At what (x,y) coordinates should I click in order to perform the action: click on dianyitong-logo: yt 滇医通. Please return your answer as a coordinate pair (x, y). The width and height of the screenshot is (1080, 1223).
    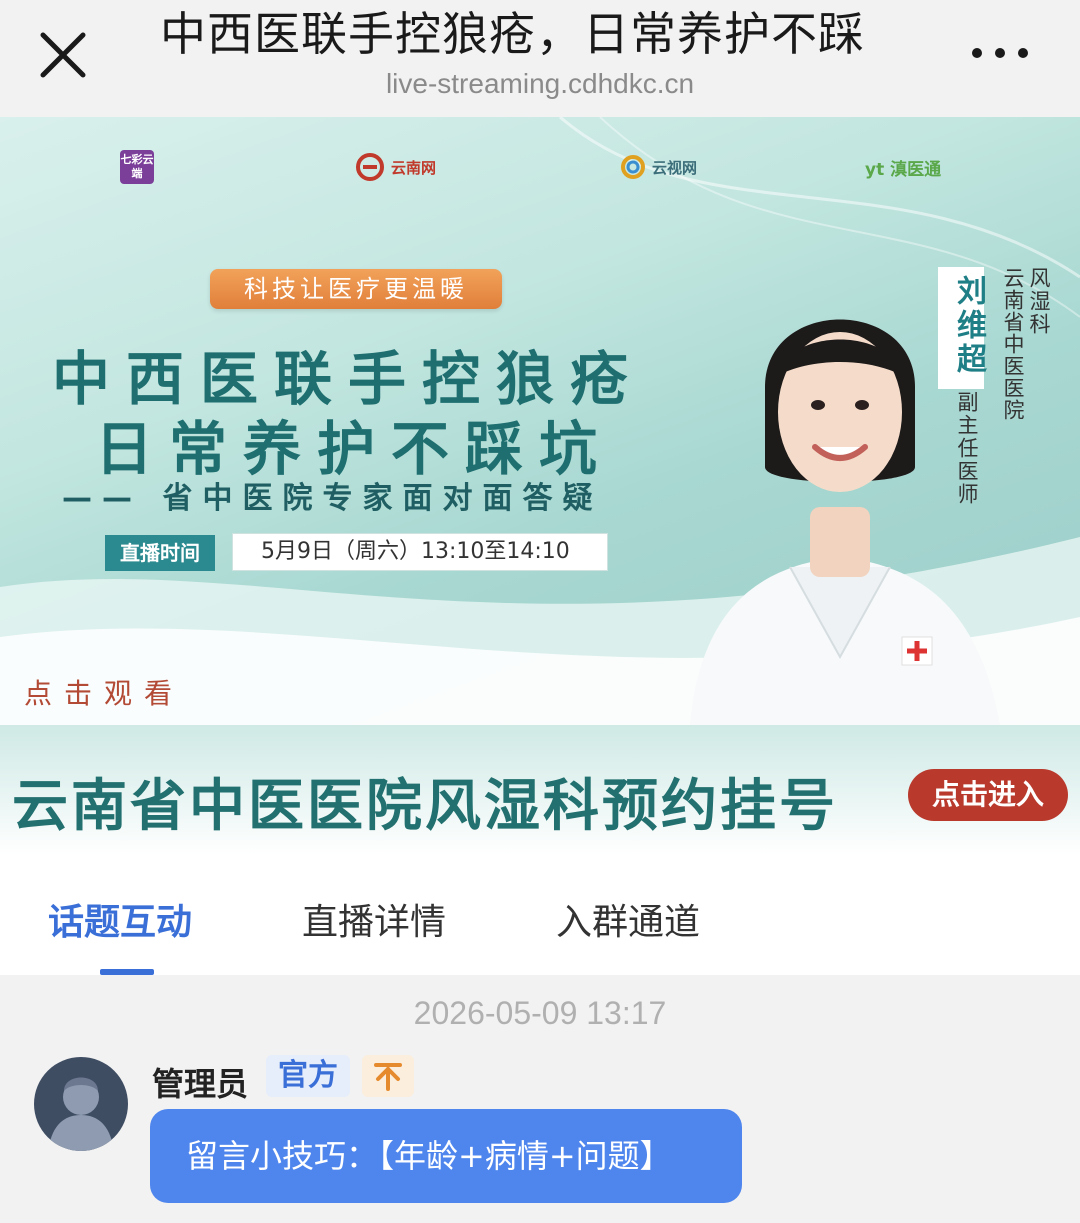
    Looking at the image, I should click on (903, 169).